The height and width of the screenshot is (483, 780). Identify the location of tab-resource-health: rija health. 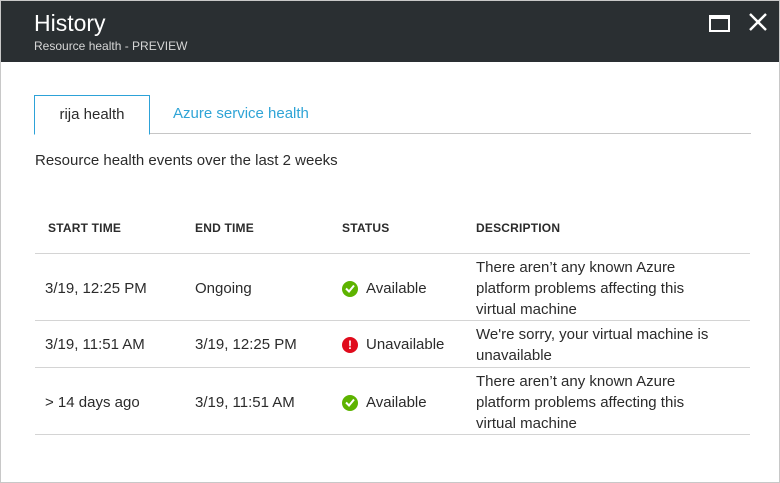
(92, 115).